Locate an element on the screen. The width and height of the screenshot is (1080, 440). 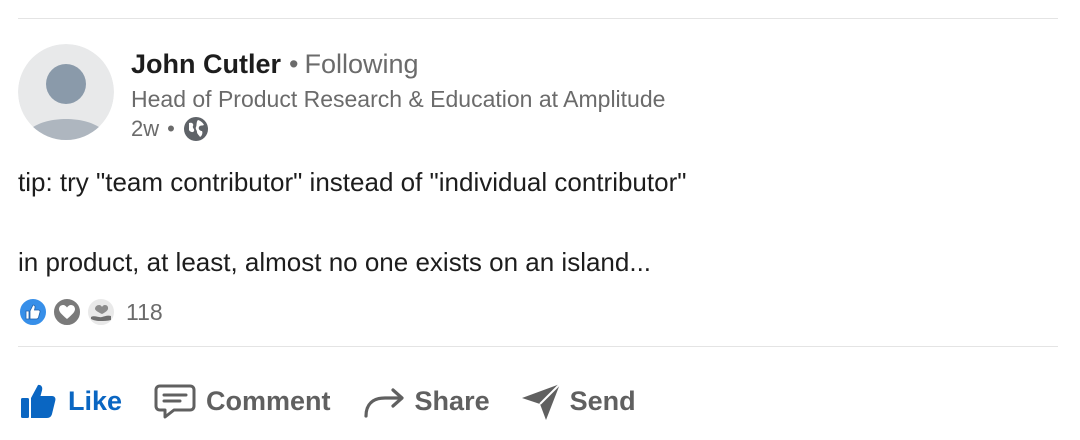
avatar is located at coordinates (66, 92).